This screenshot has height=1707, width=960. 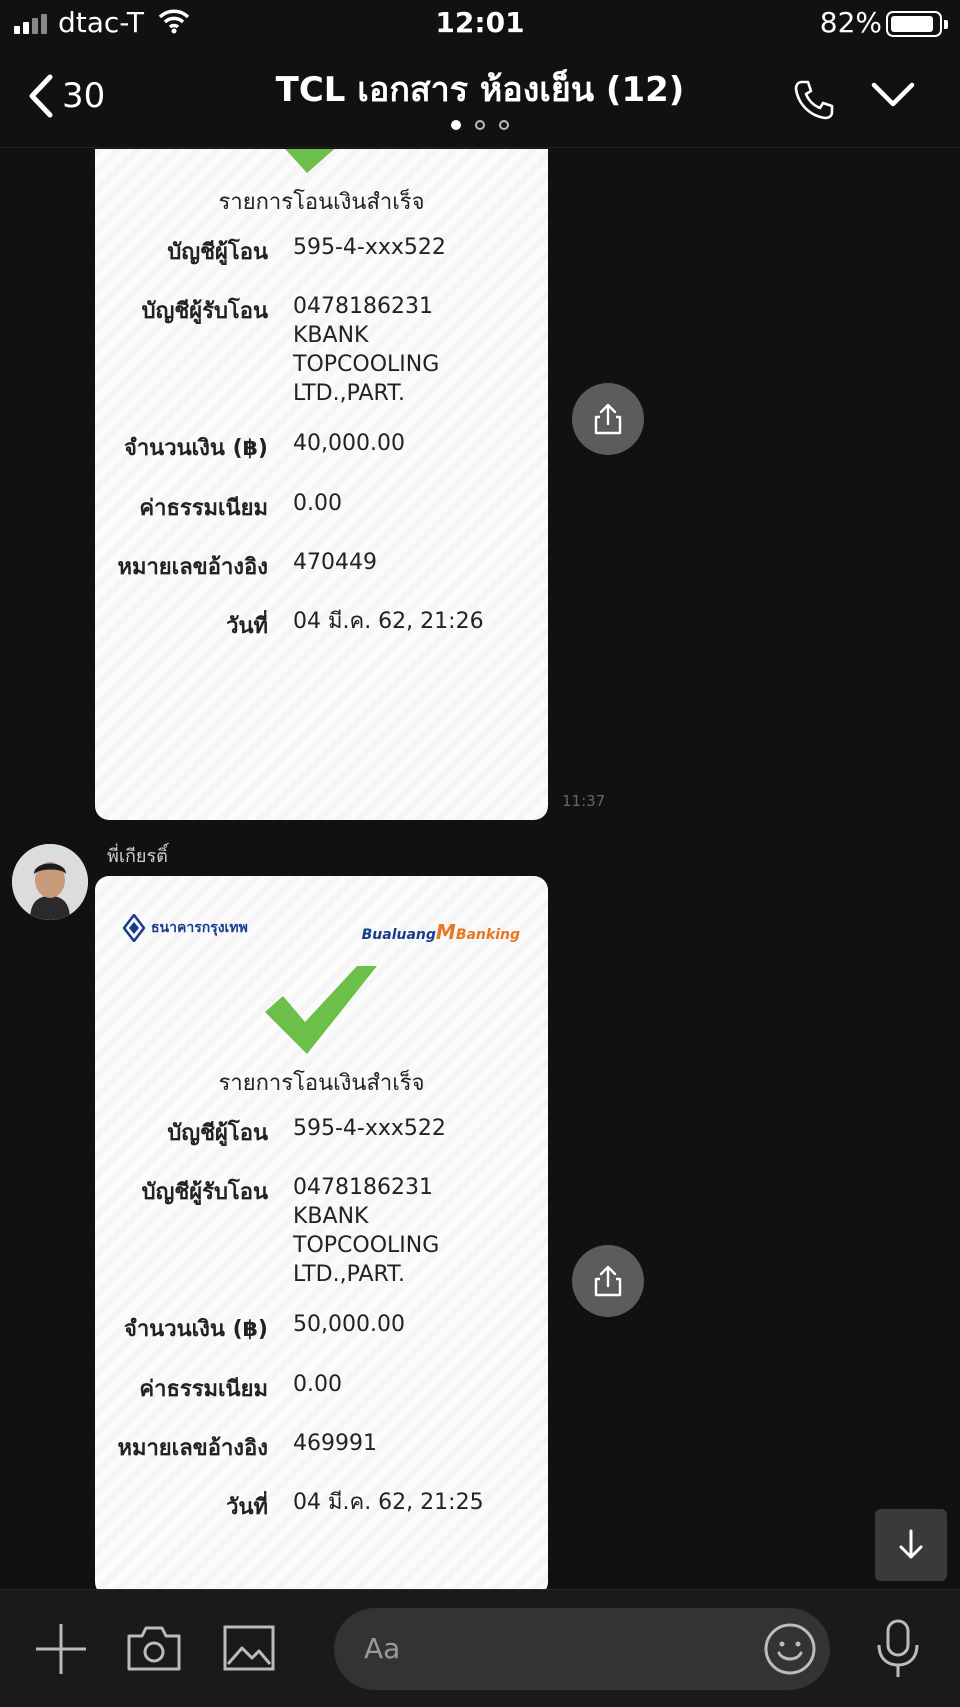 I want to click on mbanking-logo-text: Bualuang, so click(x=398, y=935).